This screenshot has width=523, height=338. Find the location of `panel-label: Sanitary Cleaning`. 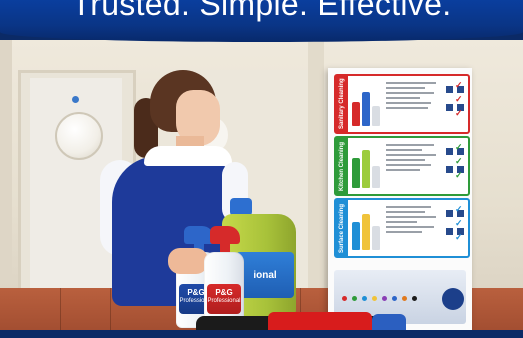

panel-label: Sanitary Cleaning is located at coordinates (342, 104).